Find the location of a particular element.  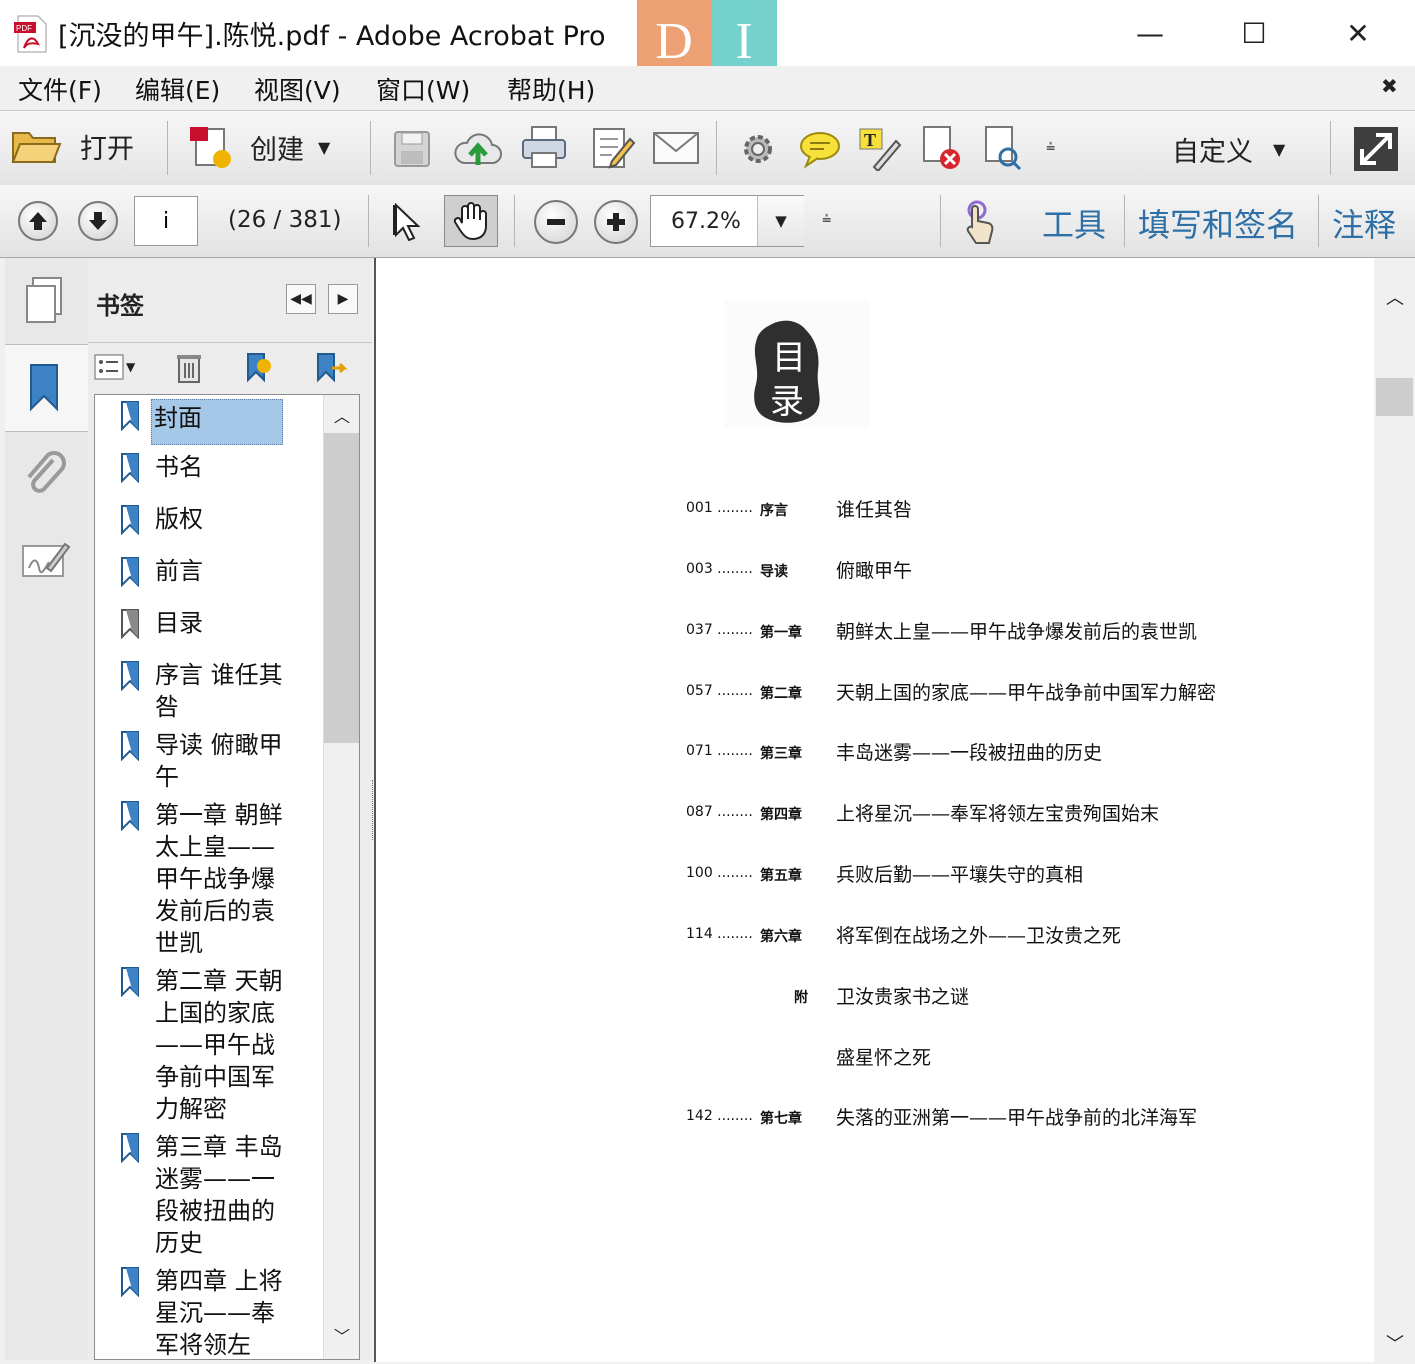

page-thumbnails-icon is located at coordinates (45, 301).